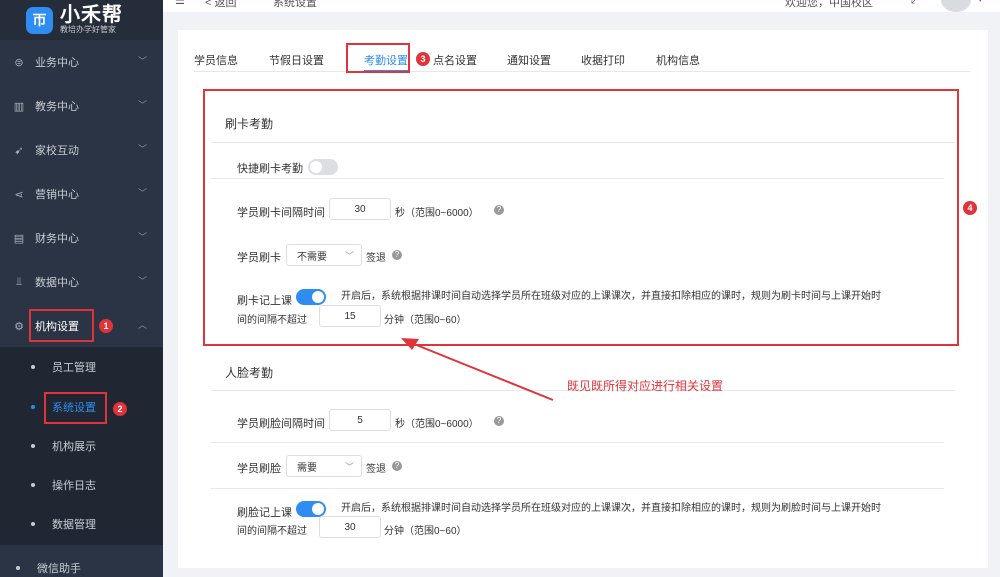 The image size is (1000, 577). I want to click on chevron-up-icon: ︿, so click(142, 325).